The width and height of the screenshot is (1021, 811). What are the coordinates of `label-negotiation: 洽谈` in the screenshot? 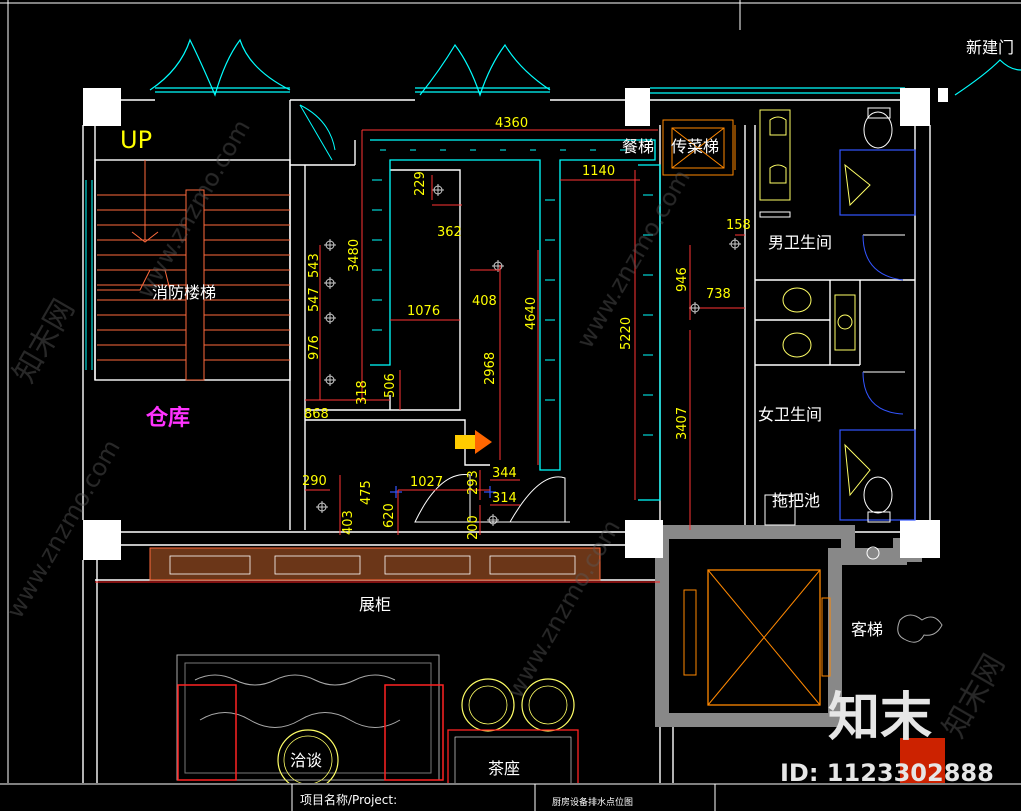 It's located at (306, 760).